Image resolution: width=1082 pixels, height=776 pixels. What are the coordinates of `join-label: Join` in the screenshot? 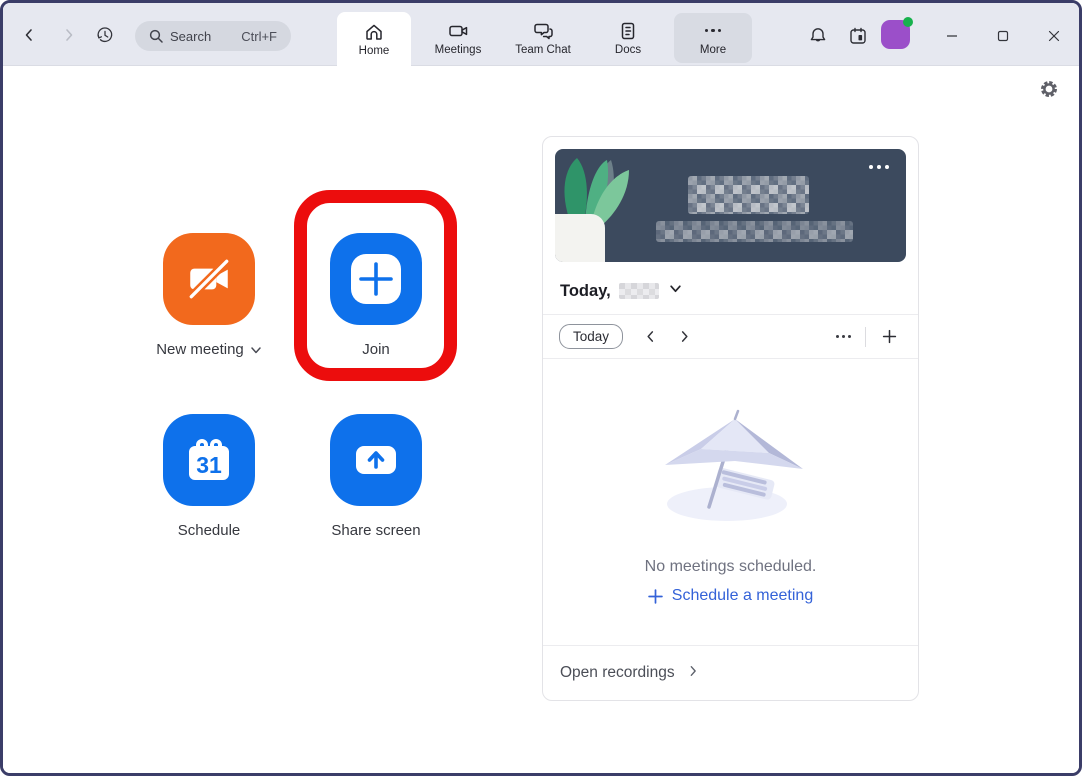 It's located at (376, 349).